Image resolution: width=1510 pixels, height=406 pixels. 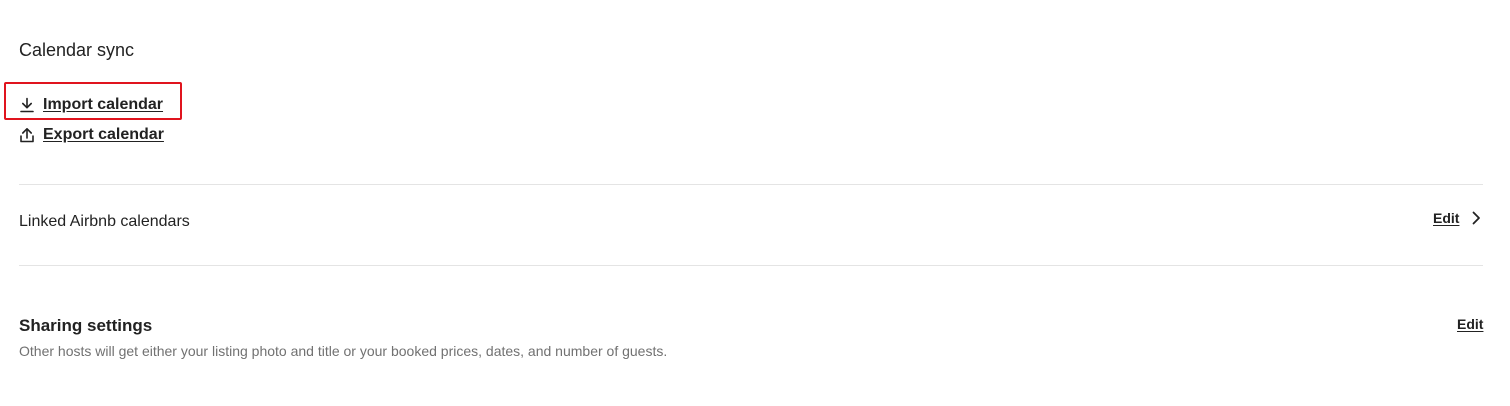 What do you see at coordinates (27, 105) in the screenshot?
I see `download-icon` at bounding box center [27, 105].